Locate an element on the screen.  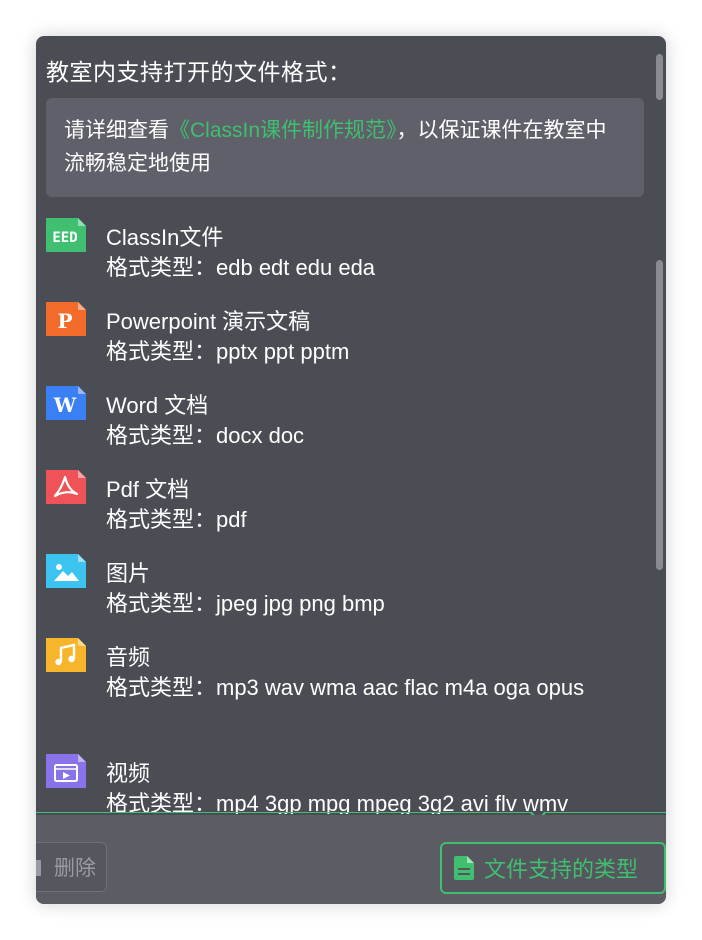
file-type-extensions: 格式类型：edb edt edu eda is located at coordinates (241, 267).